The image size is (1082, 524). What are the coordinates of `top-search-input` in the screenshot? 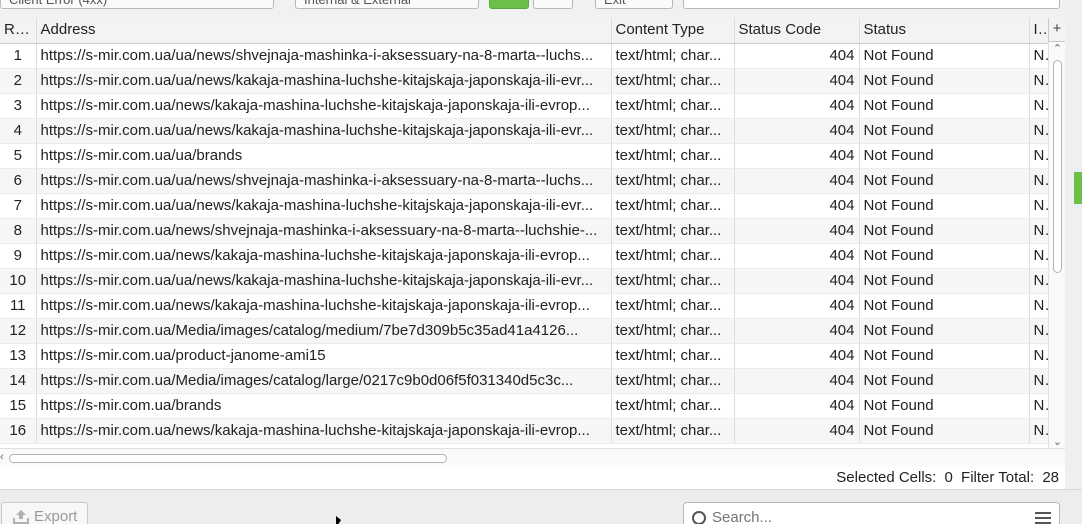 It's located at (871, 4).